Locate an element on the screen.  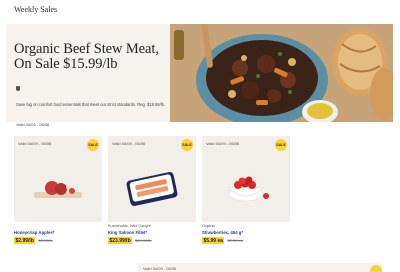
product-card-partial: Valid 04/09 - 06/06 is located at coordinates (260, 267).